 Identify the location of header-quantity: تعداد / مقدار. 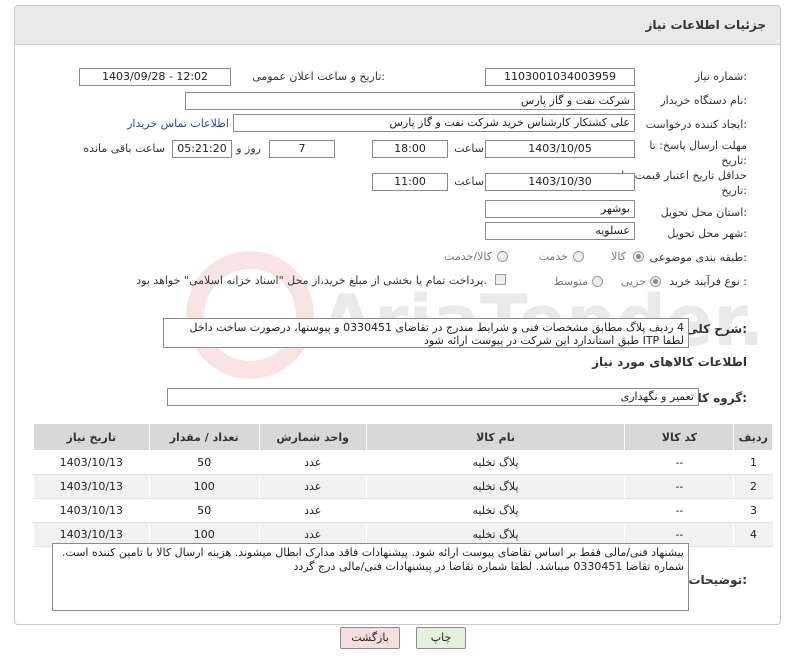
(204, 437).